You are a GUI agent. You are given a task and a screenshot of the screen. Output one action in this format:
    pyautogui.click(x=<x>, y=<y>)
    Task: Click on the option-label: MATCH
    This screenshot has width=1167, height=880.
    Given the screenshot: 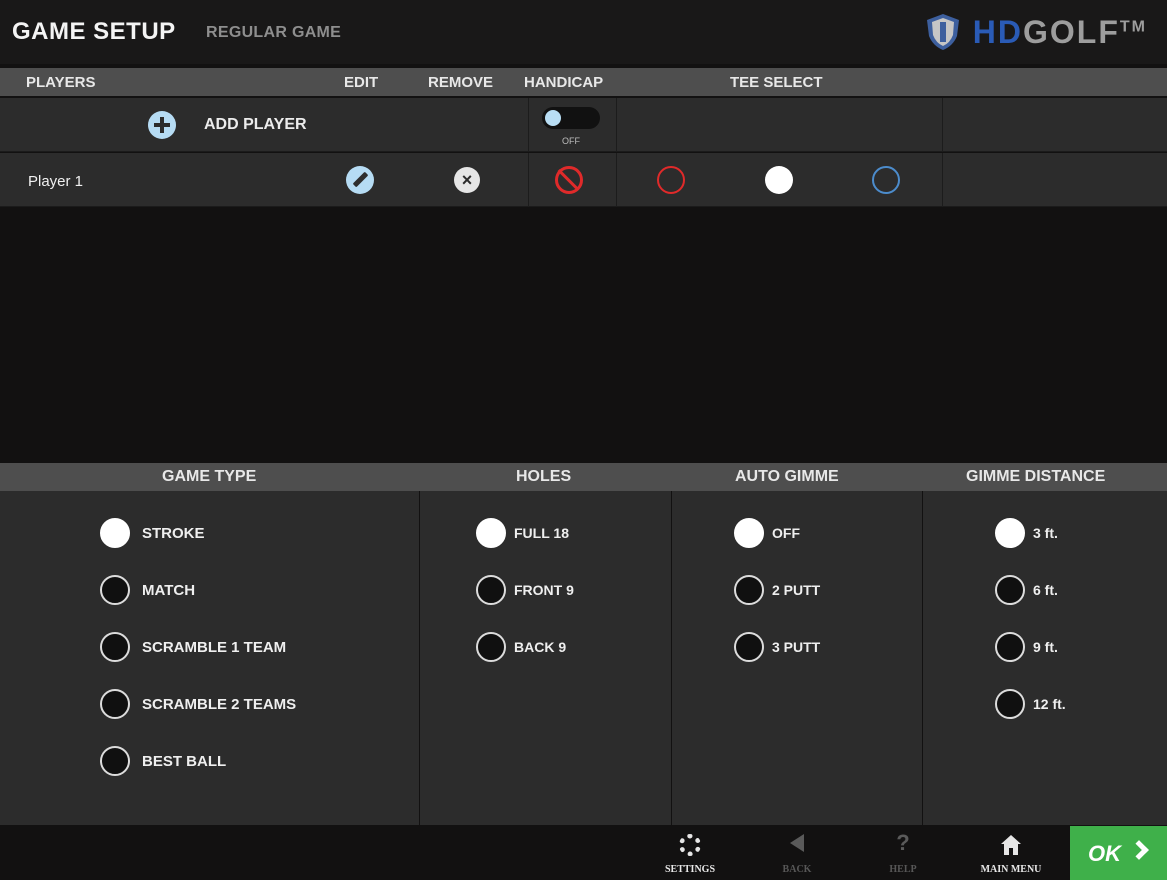 What is the action you would take?
    pyautogui.click(x=169, y=590)
    